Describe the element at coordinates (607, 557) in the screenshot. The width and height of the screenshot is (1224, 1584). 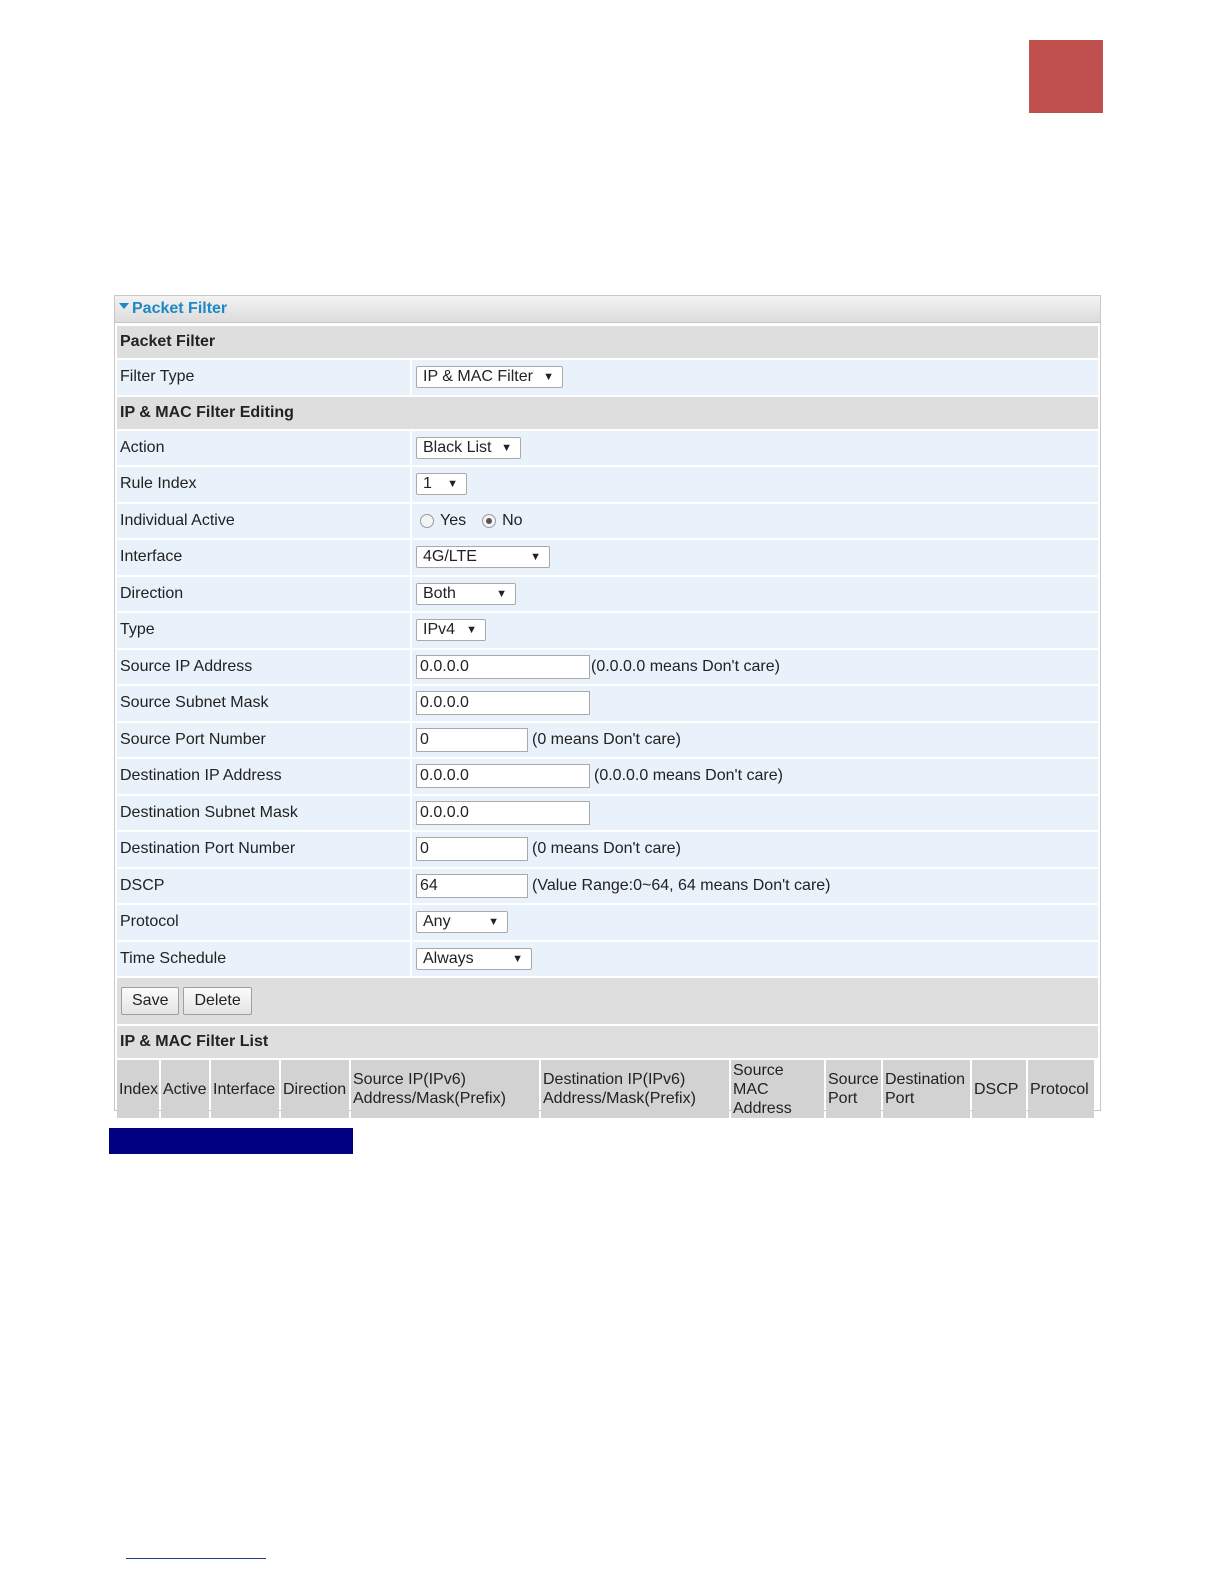
I see `row-interface: Interface 4G/LTE ▼` at that location.